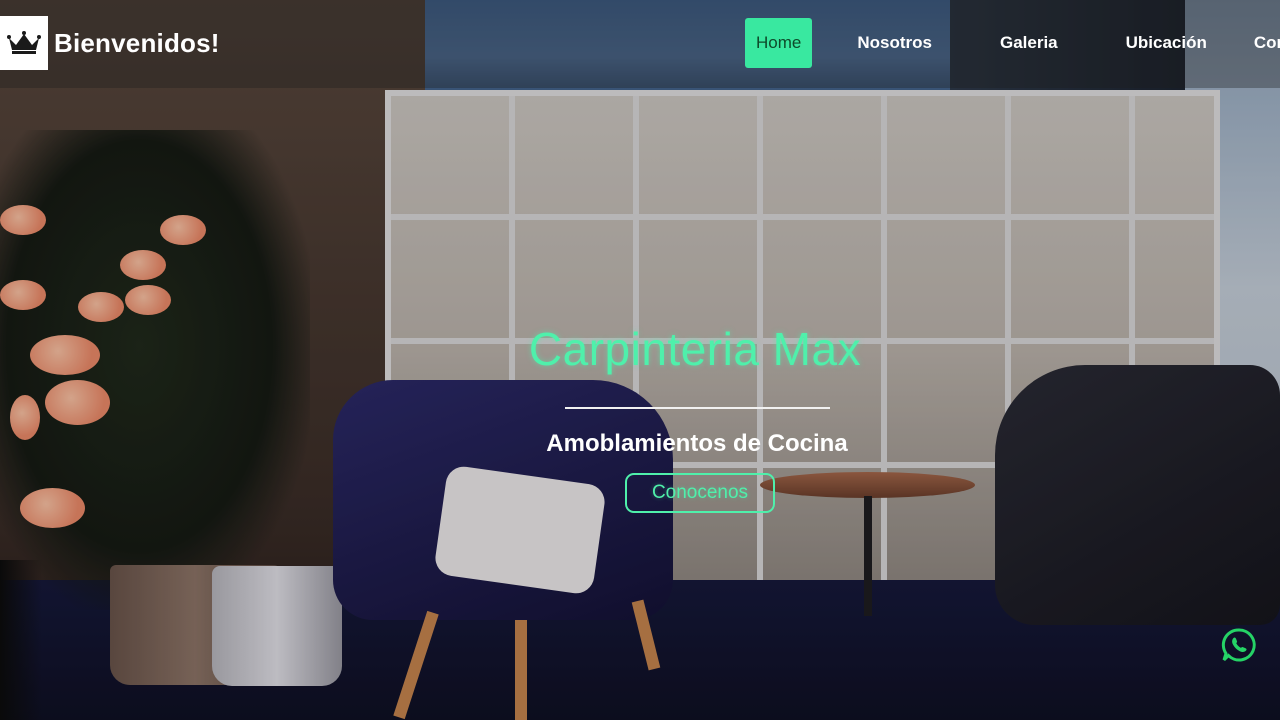  What do you see at coordinates (695, 349) in the screenshot?
I see `hero-title: Carpinteria Max` at bounding box center [695, 349].